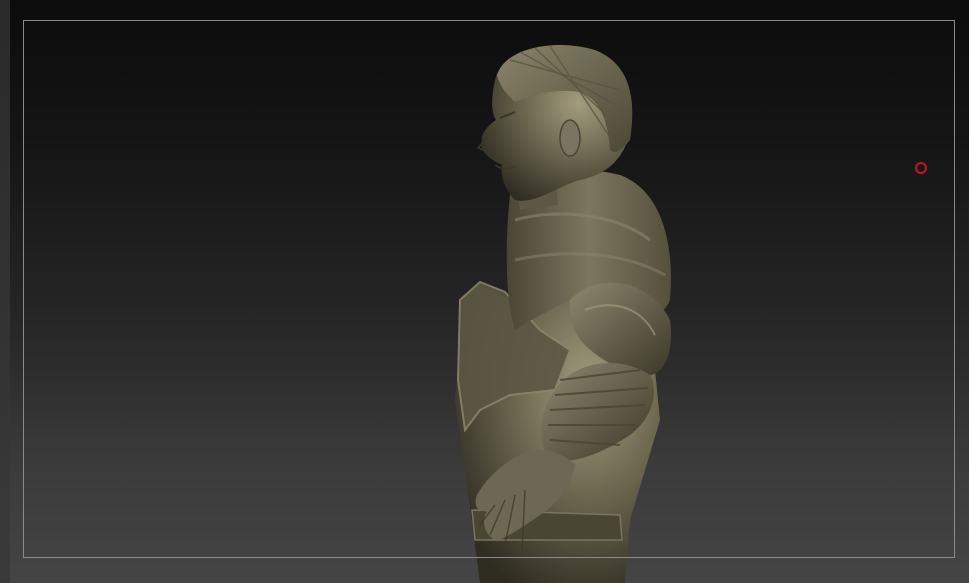  What do you see at coordinates (921, 168) in the screenshot?
I see `brush-cursor-icon` at bounding box center [921, 168].